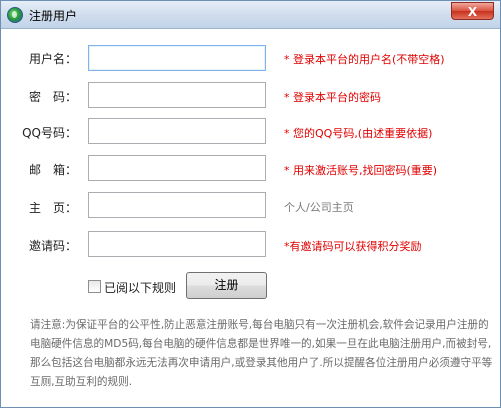  Describe the element at coordinates (177, 95) in the screenshot. I see `password-input` at that location.